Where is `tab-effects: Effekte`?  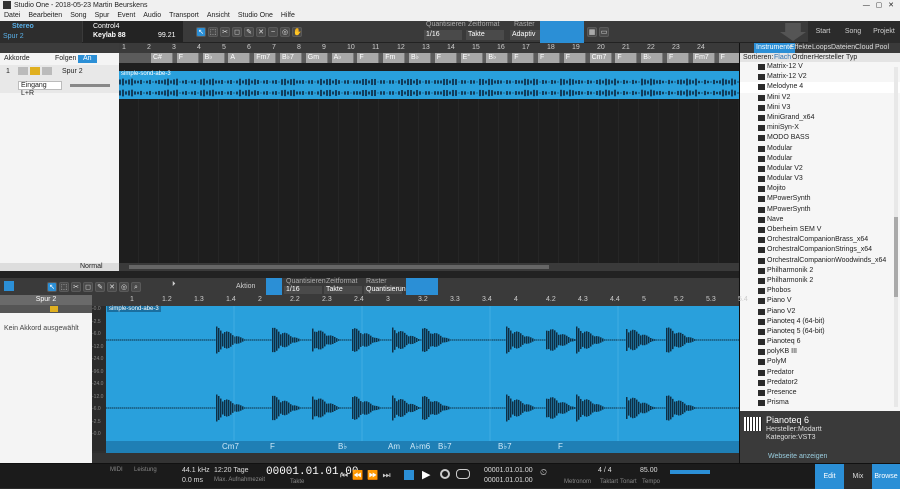
tab-effects: Effekte is located at coordinates (801, 48).